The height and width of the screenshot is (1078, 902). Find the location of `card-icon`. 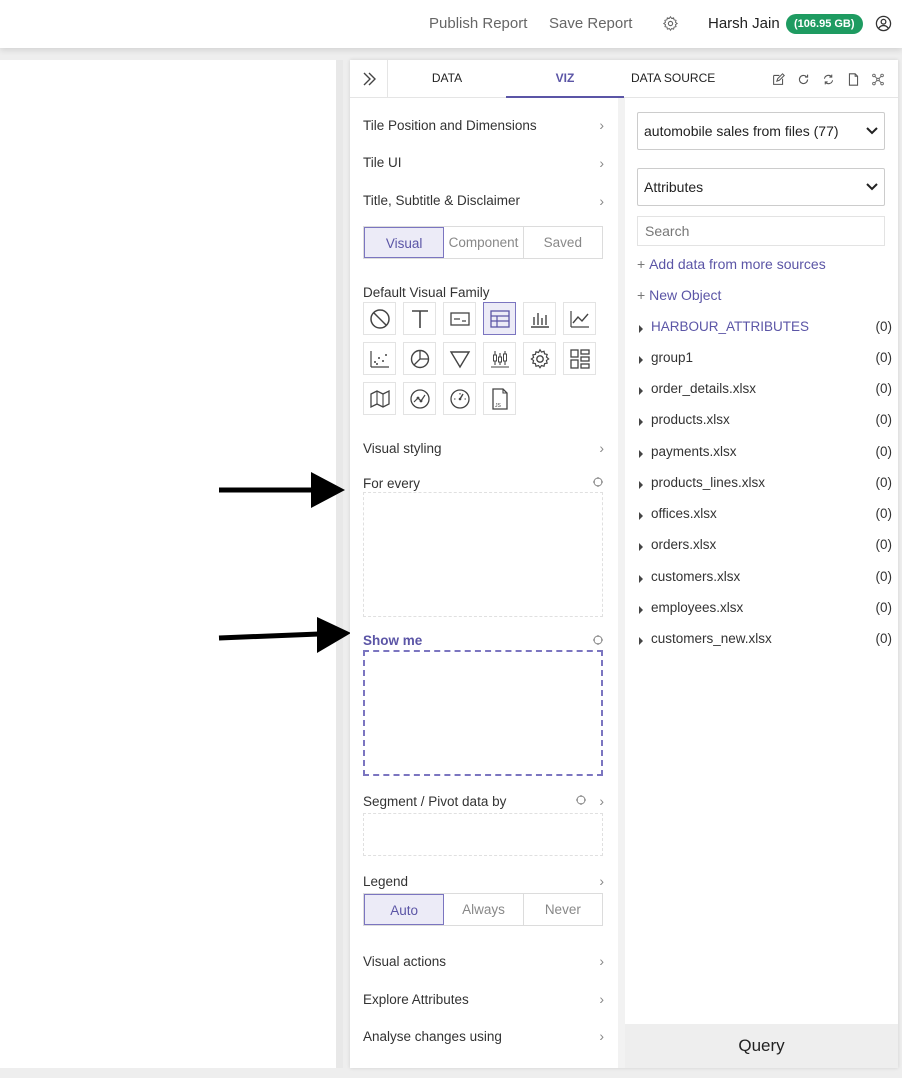

card-icon is located at coordinates (459, 318).